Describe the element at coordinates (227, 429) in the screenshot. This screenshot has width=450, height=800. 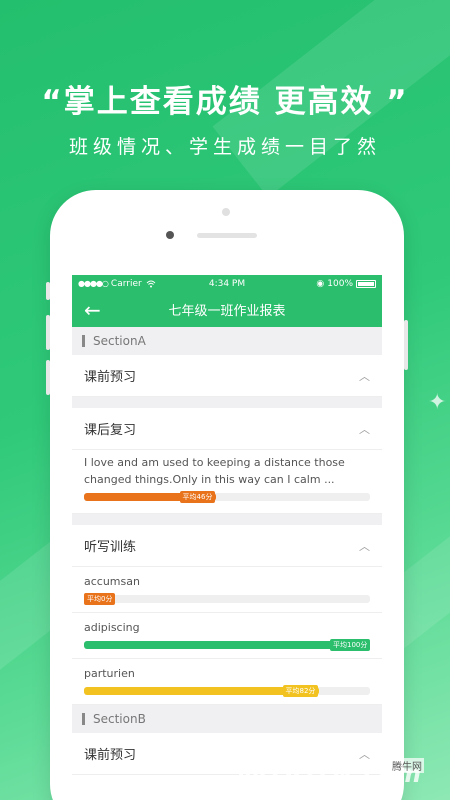
I see `group-header-review: 课后复习 ︿` at that location.